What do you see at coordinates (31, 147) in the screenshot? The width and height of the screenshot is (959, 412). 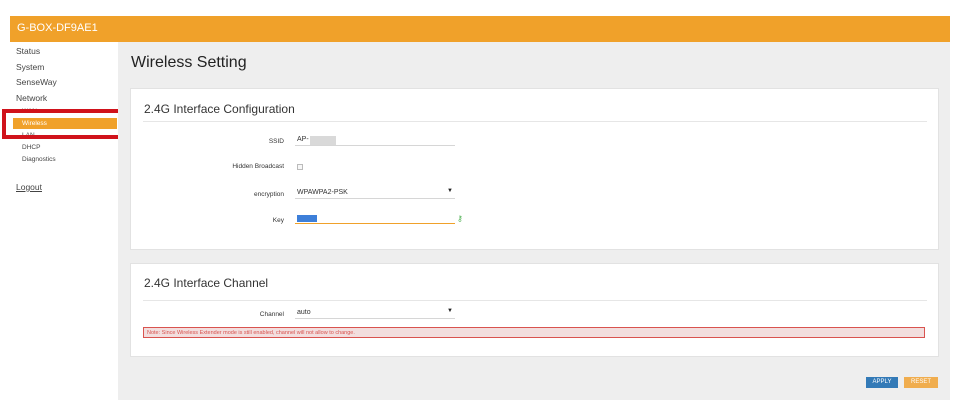 I see `sidebar-subitem-dhcp: DHCP` at bounding box center [31, 147].